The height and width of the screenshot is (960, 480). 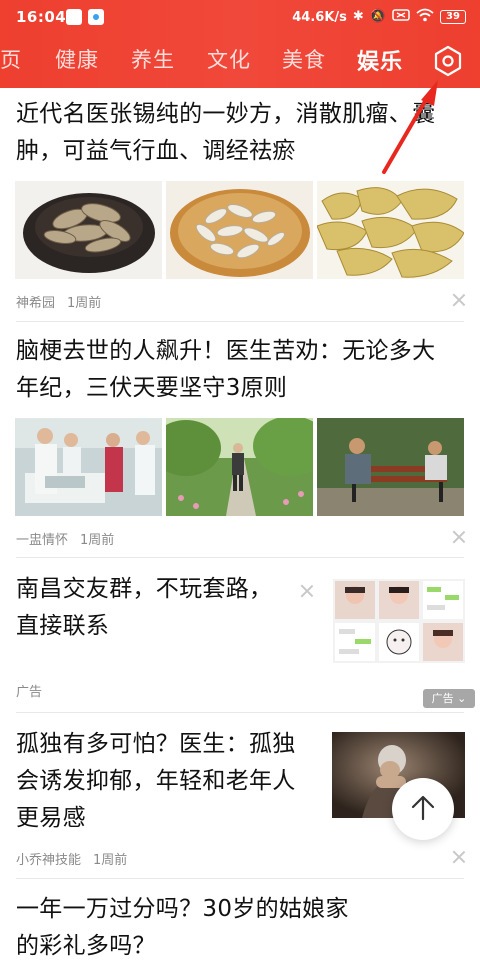 I want to click on notification-icons, so click(x=85, y=17).